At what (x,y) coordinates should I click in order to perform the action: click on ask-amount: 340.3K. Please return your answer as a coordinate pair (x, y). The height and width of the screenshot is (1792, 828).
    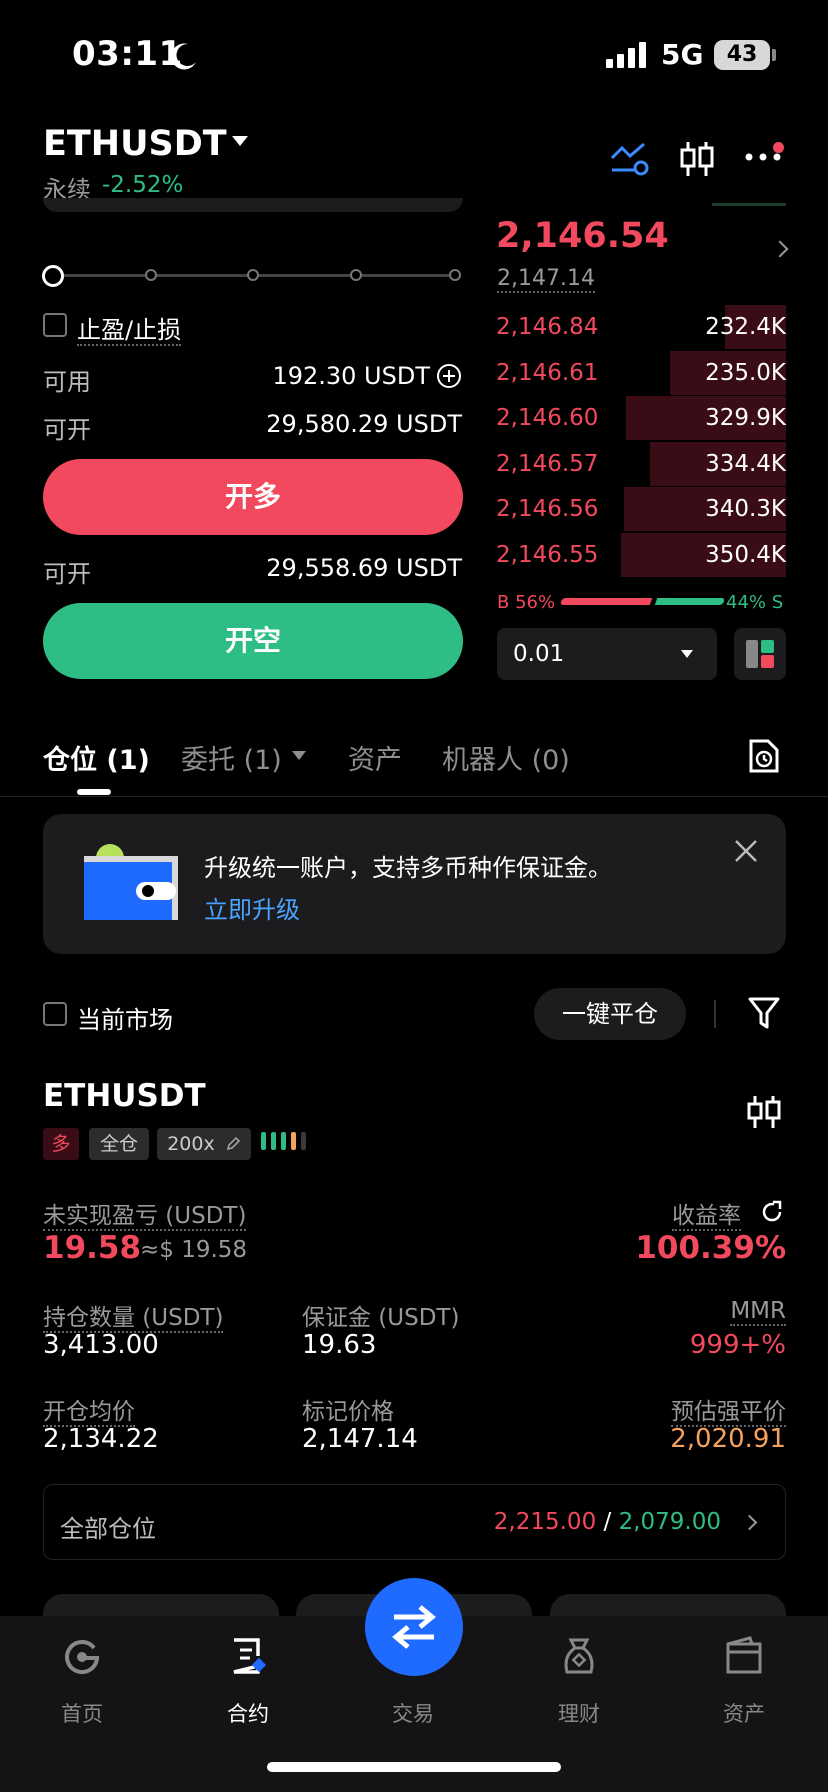
    Looking at the image, I should click on (745, 509).